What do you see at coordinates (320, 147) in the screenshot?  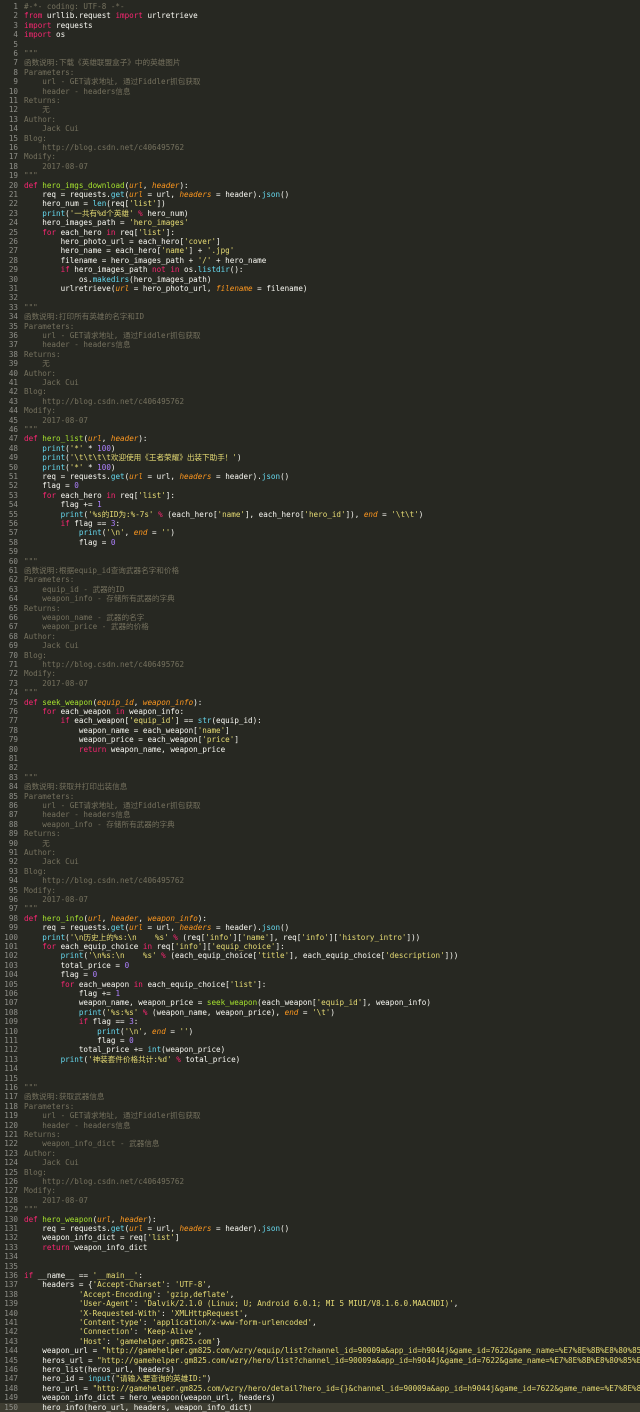 I see `code-line: 16 http://blog.csdn.net/c406495762` at bounding box center [320, 147].